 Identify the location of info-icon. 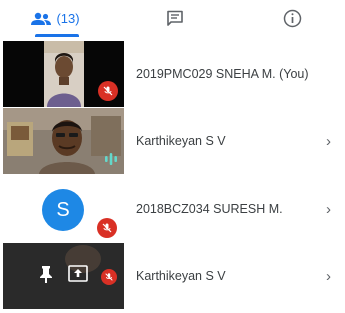
(292, 18).